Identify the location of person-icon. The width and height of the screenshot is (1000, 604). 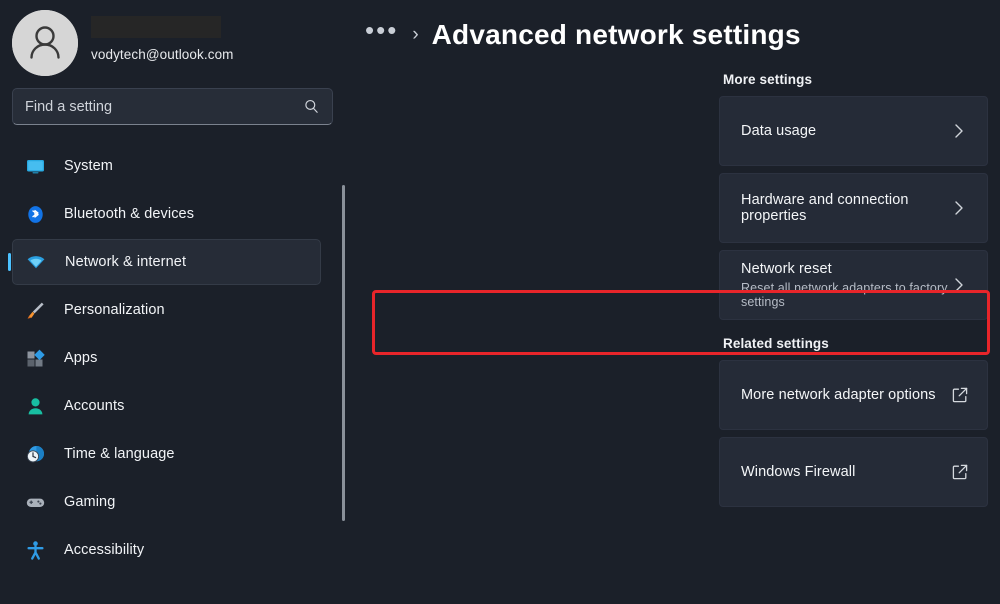
(35, 406).